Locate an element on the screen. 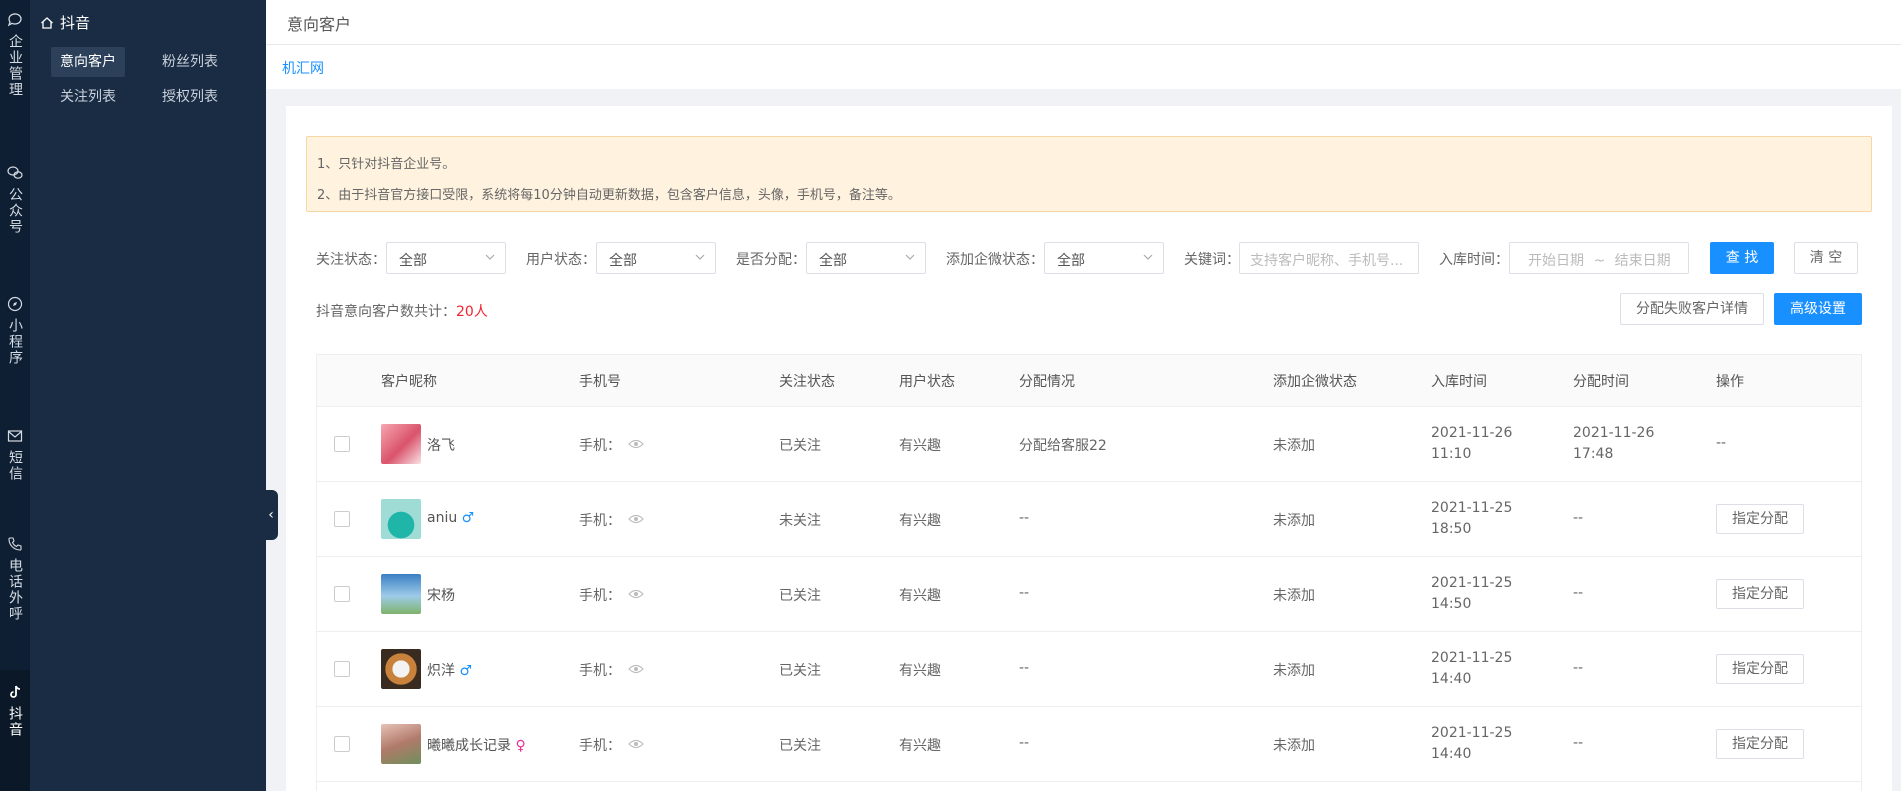 Image resolution: width=1901 pixels, height=791 pixels. top-bar: 意向客户 is located at coordinates (1083, 22).